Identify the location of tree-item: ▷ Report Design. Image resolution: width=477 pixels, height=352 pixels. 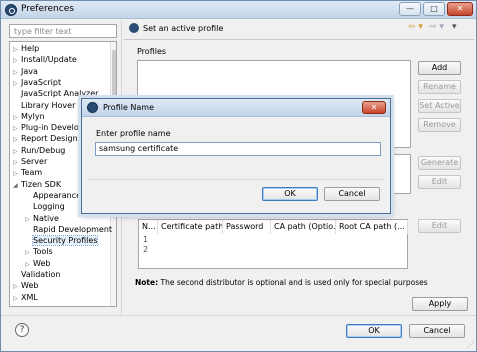
(45, 138).